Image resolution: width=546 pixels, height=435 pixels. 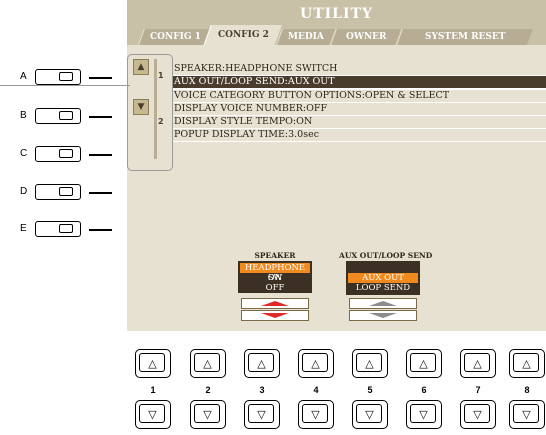 What do you see at coordinates (359, 83) in the screenshot?
I see `list-item-selected: AUX OUT/LOOP SEND:AUX OUT` at bounding box center [359, 83].